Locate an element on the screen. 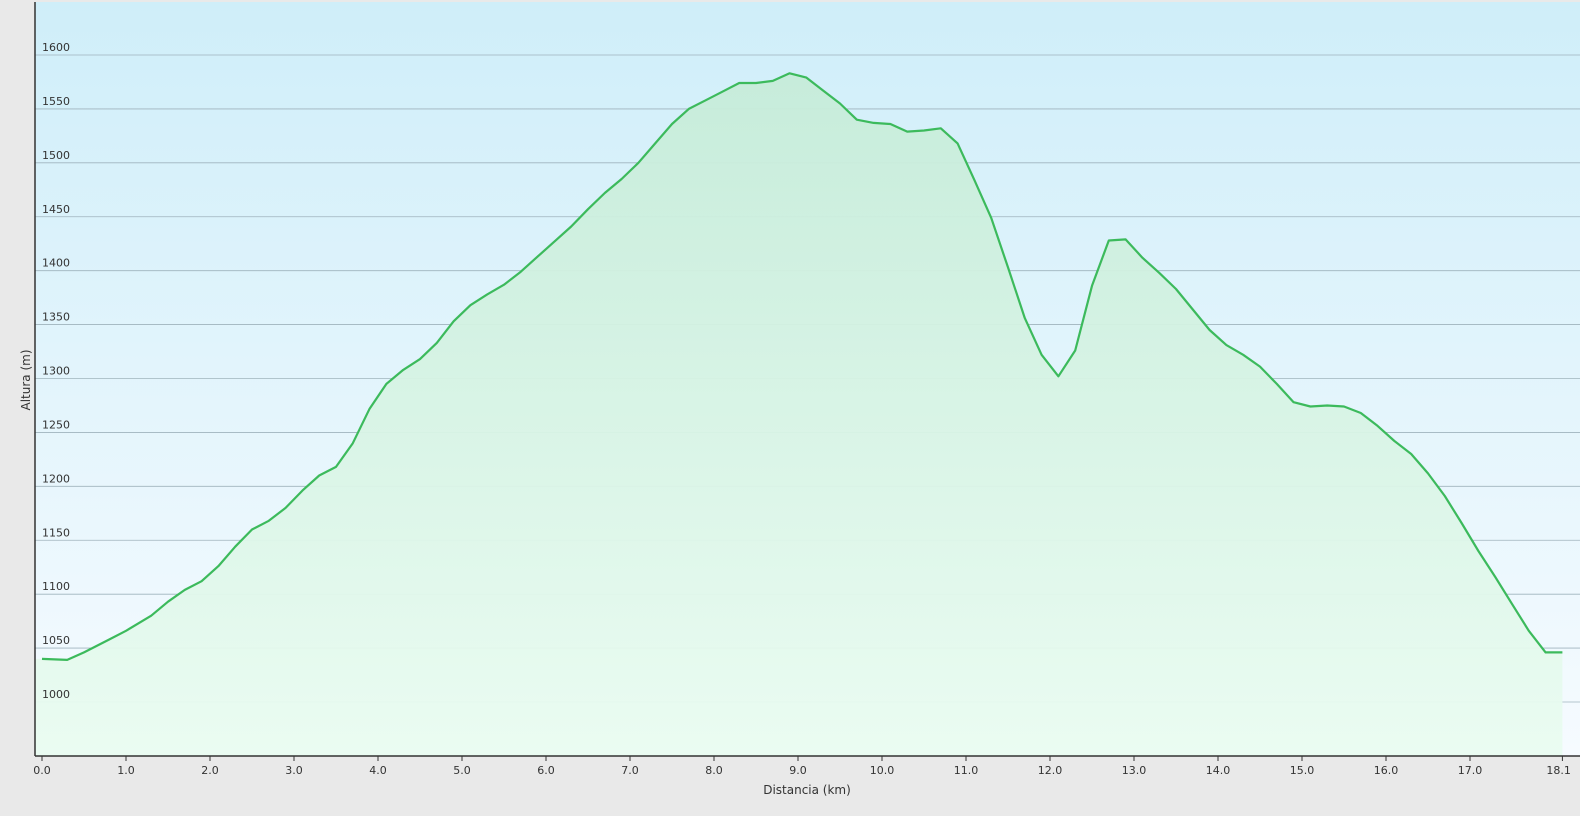  x-tick-label: 5.0 is located at coordinates (462, 770).